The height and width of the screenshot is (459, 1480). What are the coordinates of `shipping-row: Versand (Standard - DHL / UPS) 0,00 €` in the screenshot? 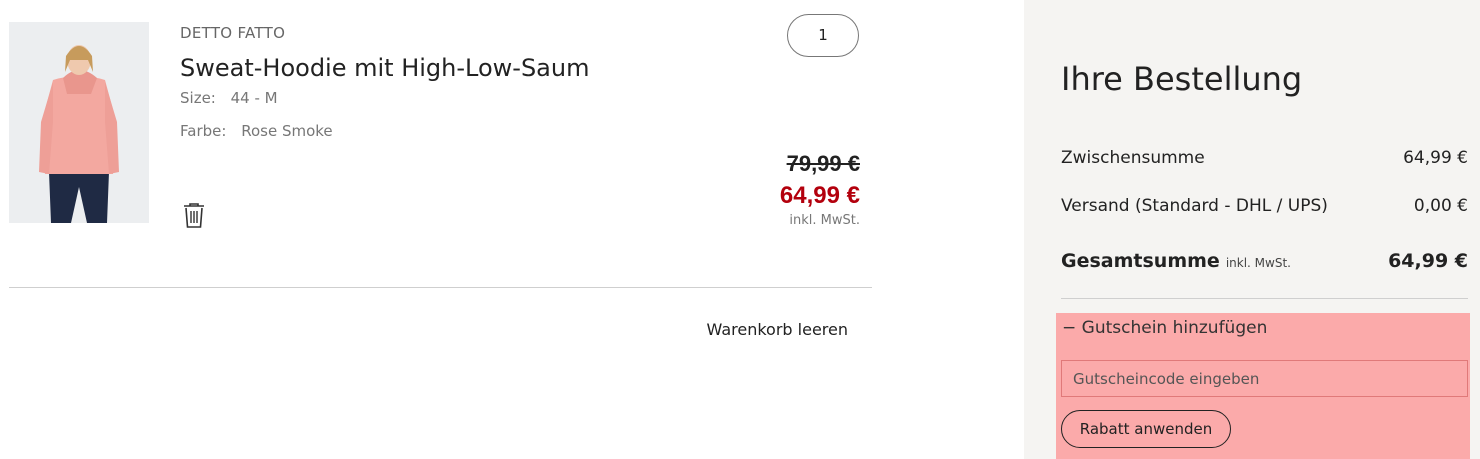 It's located at (1264, 206).